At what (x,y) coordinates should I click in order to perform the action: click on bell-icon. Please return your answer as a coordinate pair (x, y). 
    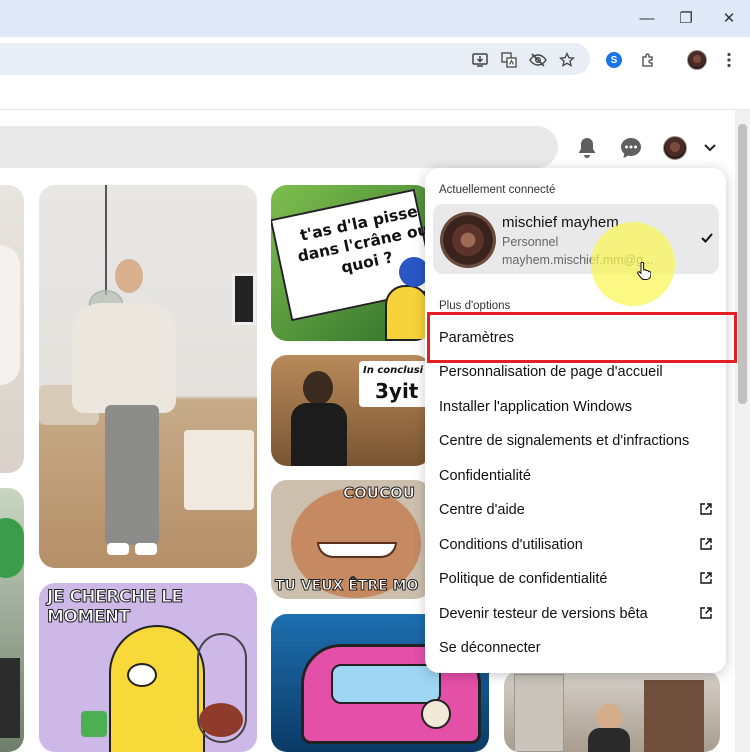
    Looking at the image, I should click on (587, 148).